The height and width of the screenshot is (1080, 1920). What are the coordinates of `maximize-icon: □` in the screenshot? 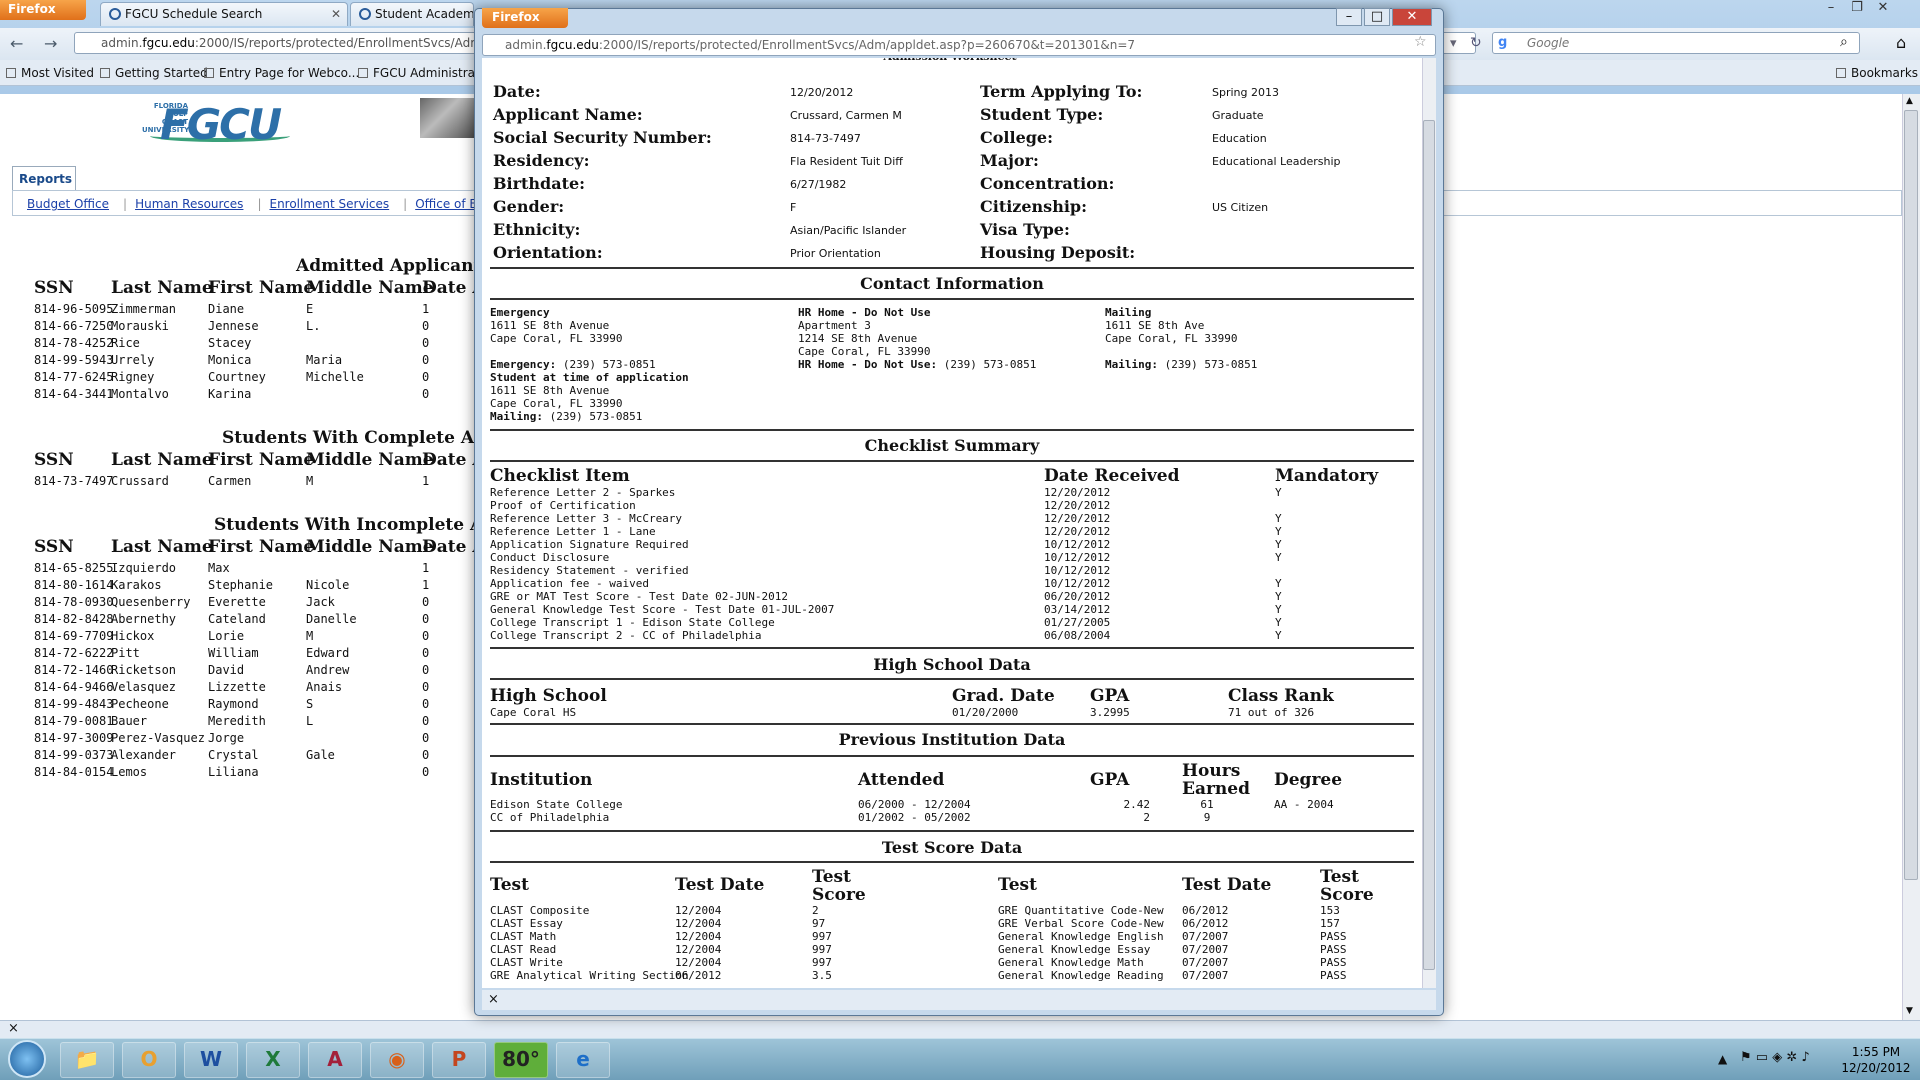 It's located at (1377, 17).